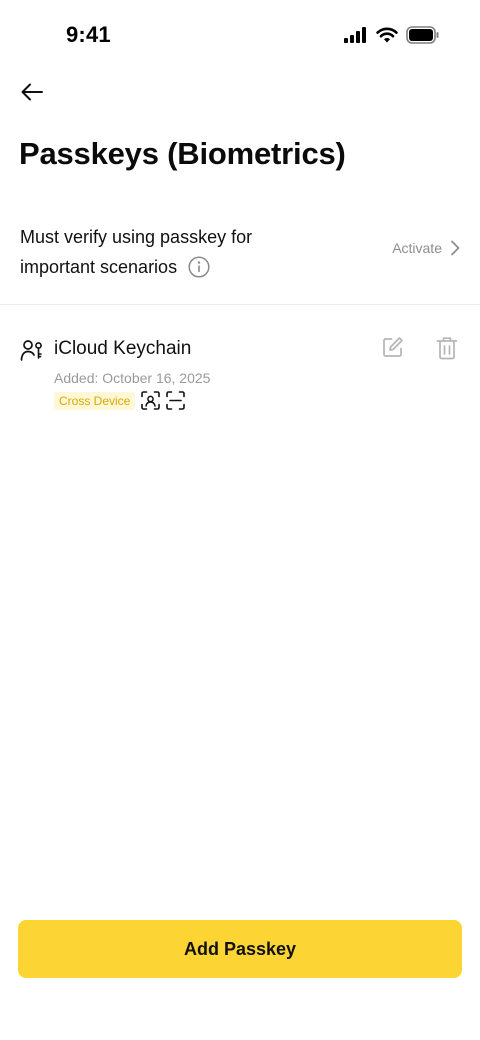 The image size is (480, 1040). I want to click on back-arrow-icon, so click(32, 92).